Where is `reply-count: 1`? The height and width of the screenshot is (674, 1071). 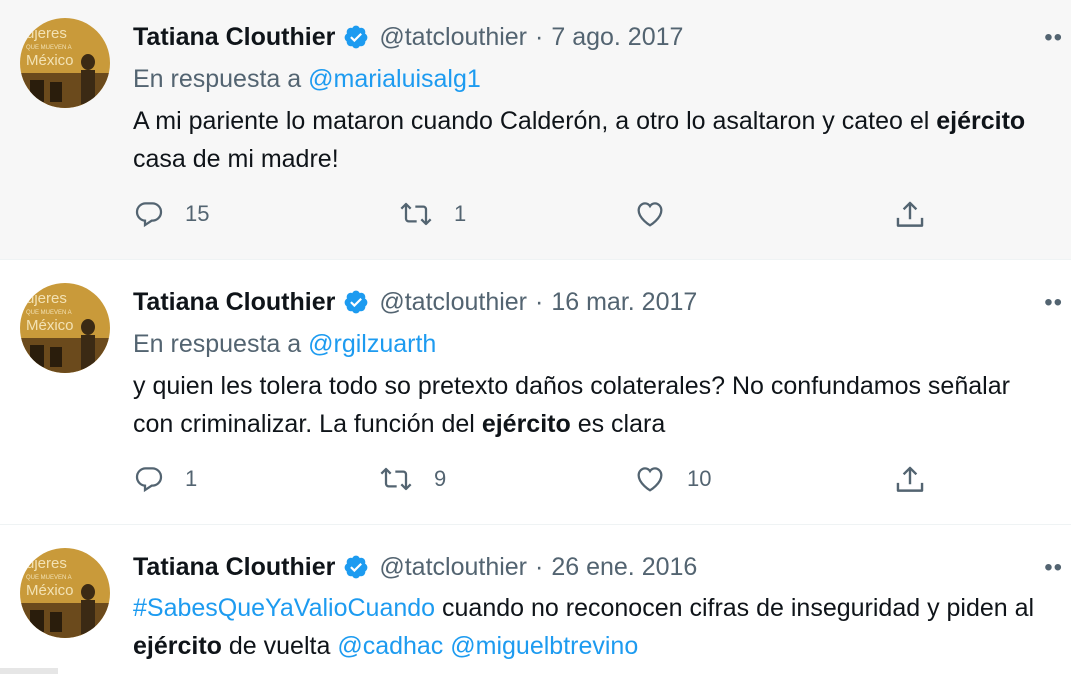 reply-count: 1 is located at coordinates (191, 478).